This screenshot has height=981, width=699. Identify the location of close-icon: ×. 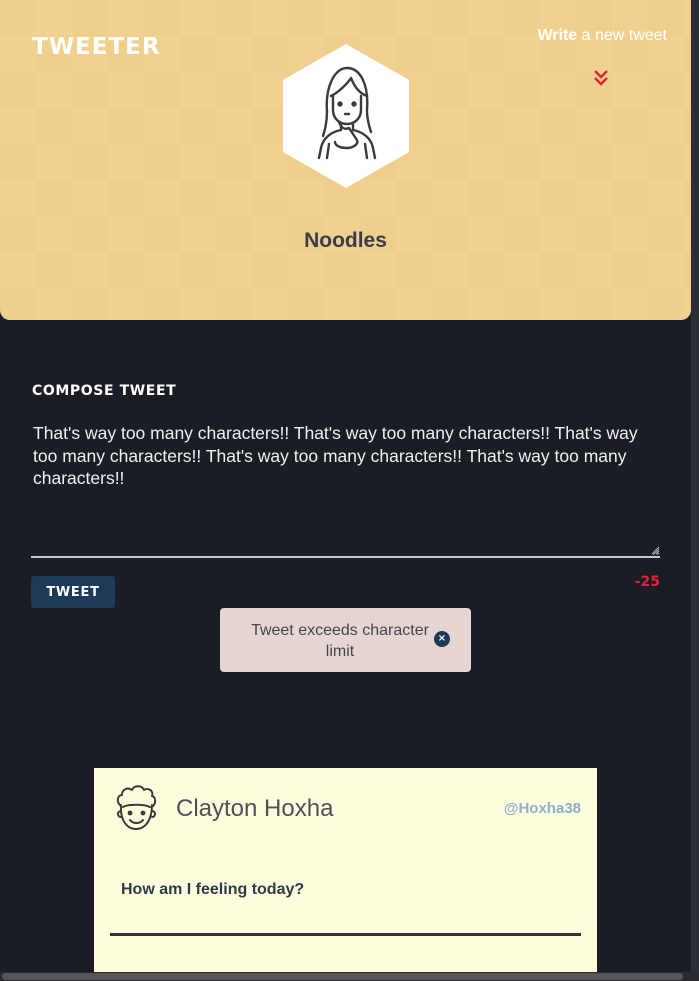
(442, 639).